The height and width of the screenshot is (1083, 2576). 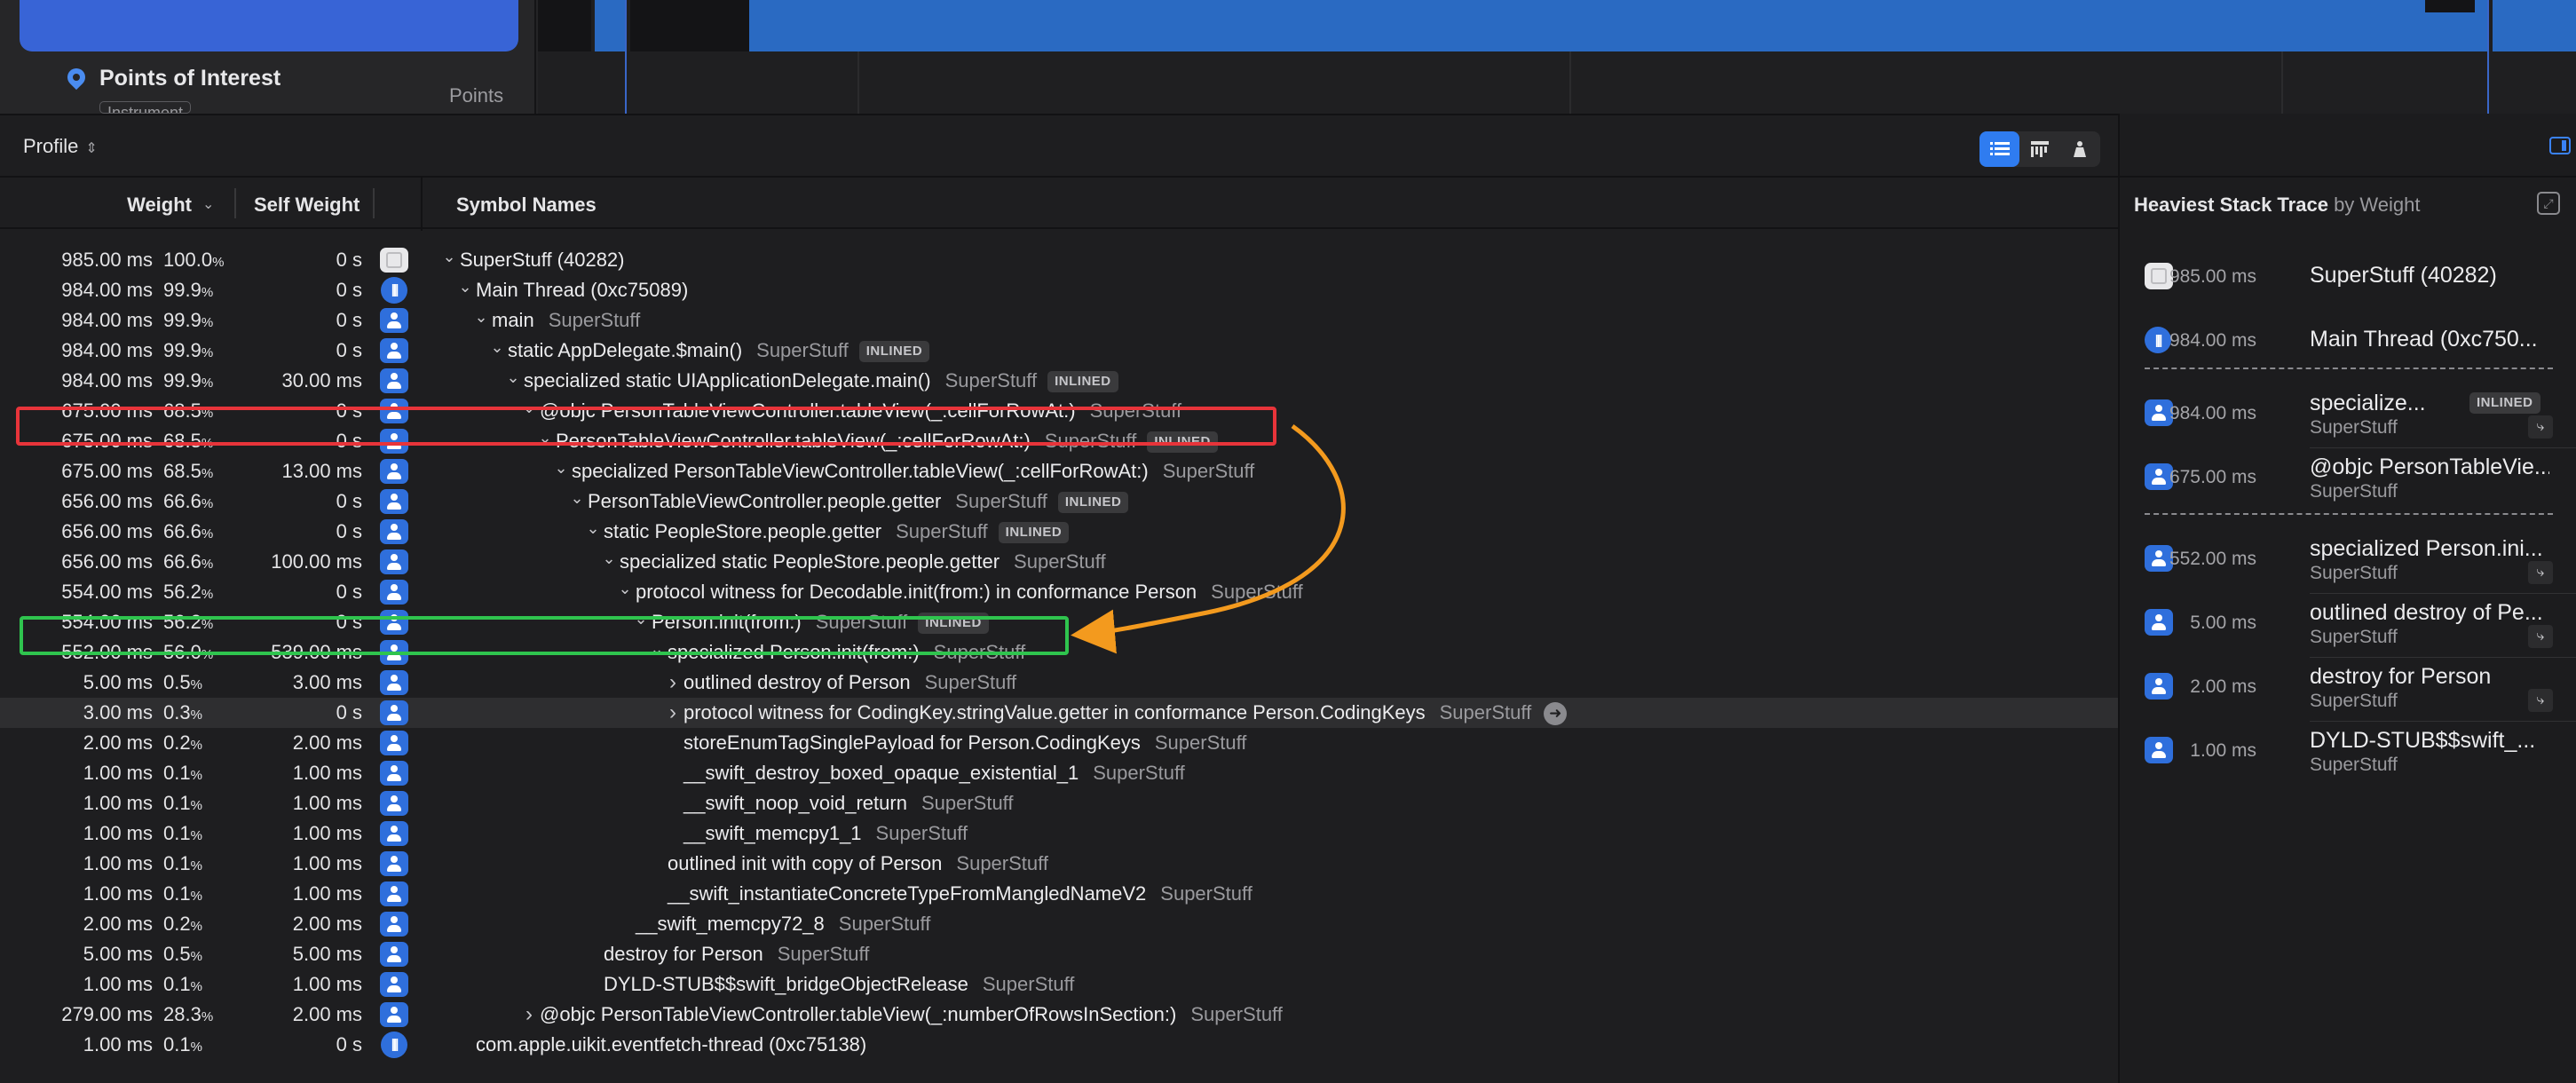 I want to click on frame-weight: 552.00 ms, so click(x=2212, y=559).